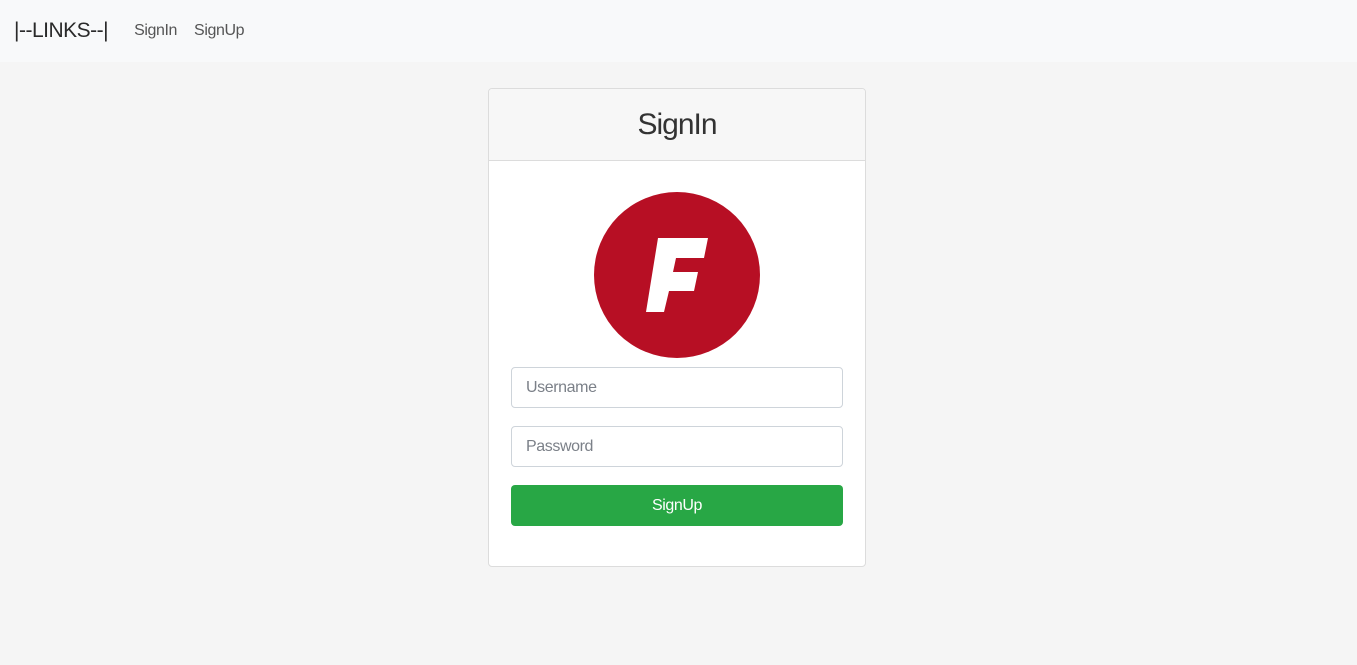 The image size is (1357, 665). Describe the element at coordinates (677, 387) in the screenshot. I see `username-input` at that location.